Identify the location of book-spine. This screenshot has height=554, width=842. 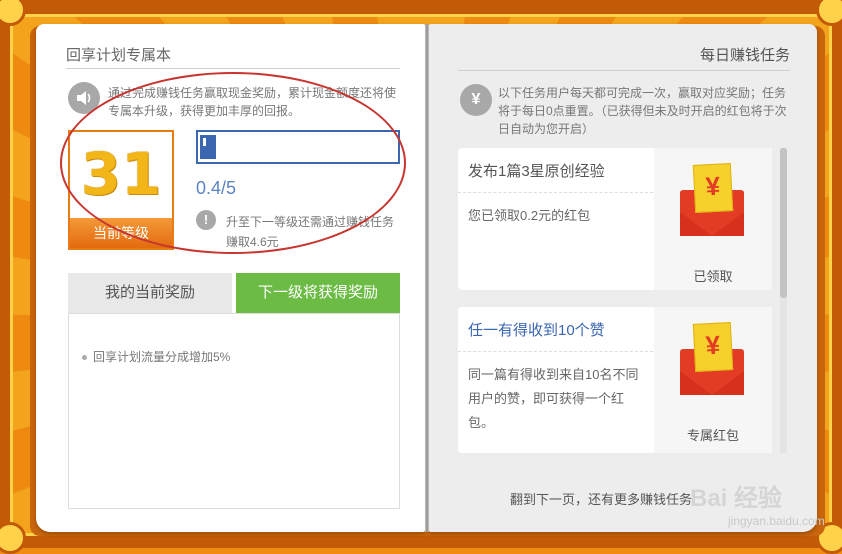
(427, 278).